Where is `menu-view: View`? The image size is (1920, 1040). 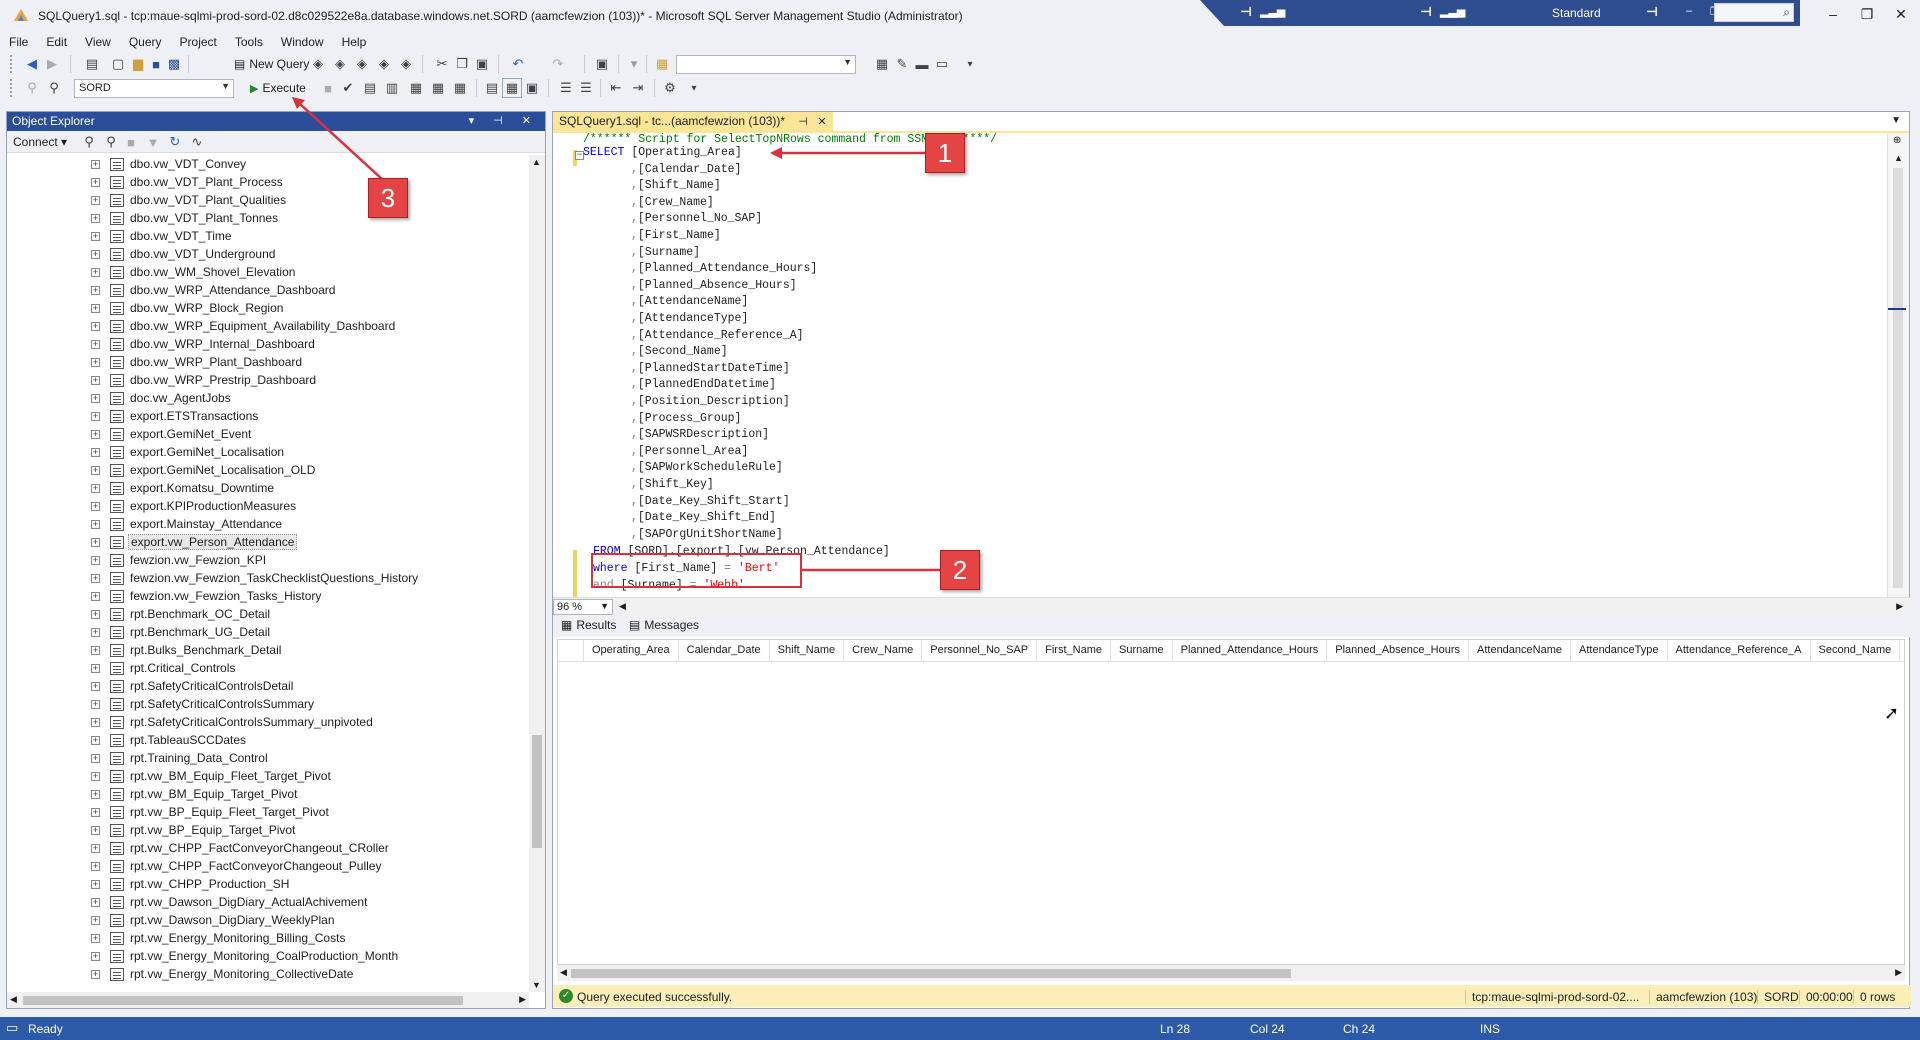
menu-view: View is located at coordinates (98, 42).